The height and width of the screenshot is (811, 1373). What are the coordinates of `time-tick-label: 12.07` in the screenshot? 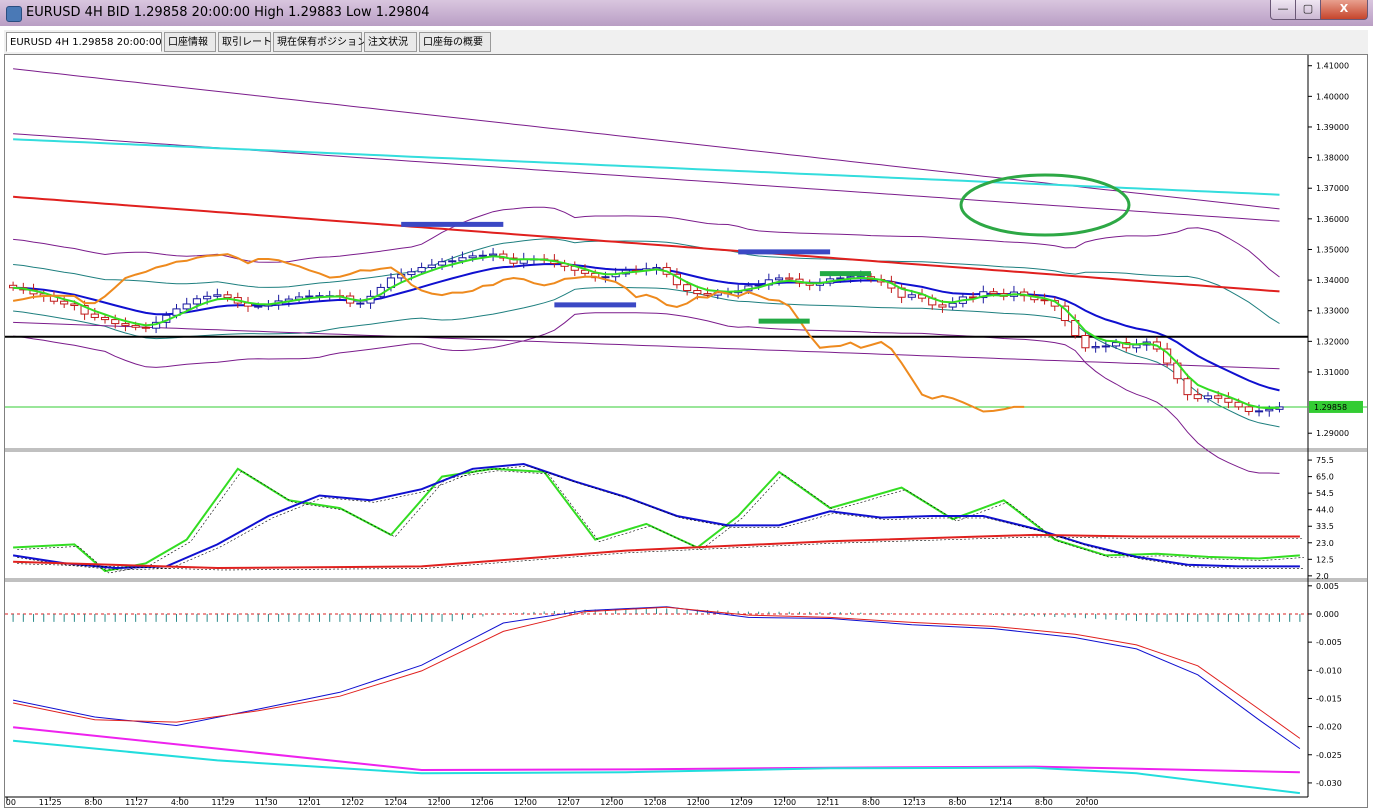 It's located at (568, 802).